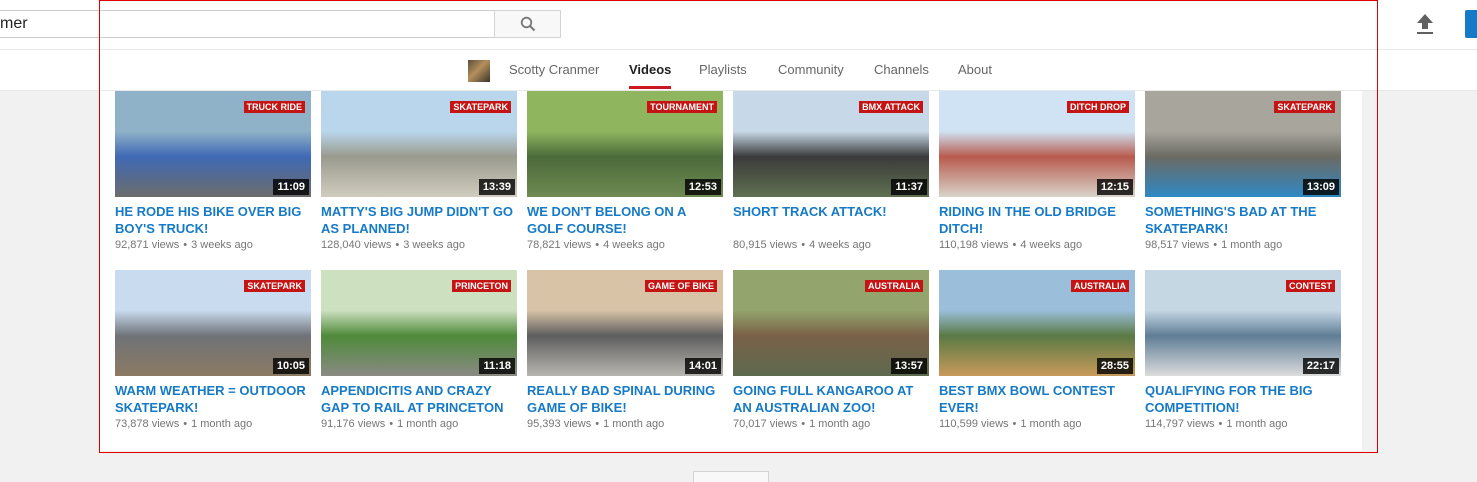 The height and width of the screenshot is (482, 1477). What do you see at coordinates (650, 70) in the screenshot?
I see `tab-videos: Videos` at bounding box center [650, 70].